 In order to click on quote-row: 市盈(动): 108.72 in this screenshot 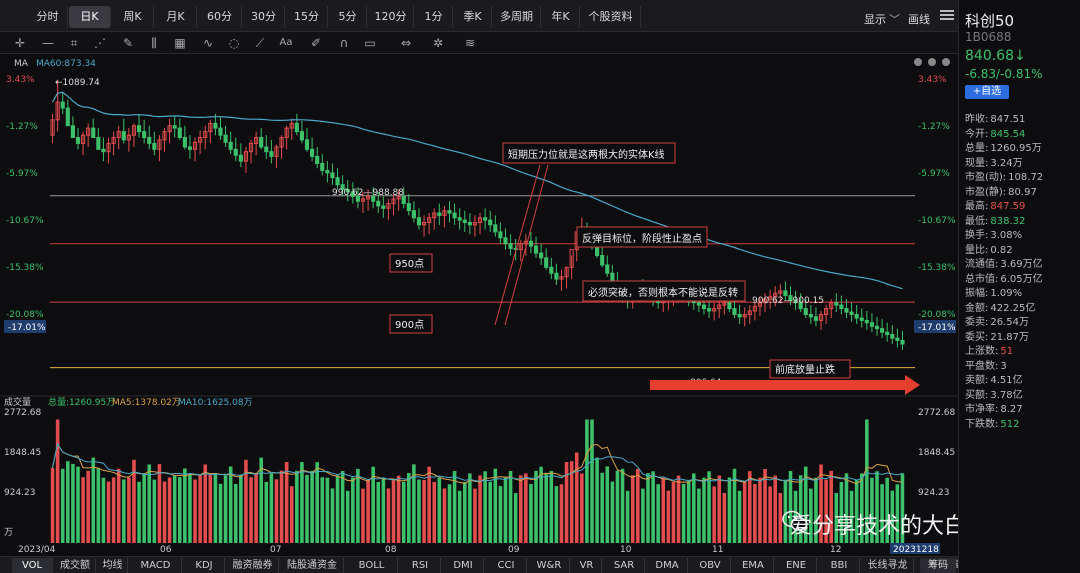, I will do `click(1004, 175)`.